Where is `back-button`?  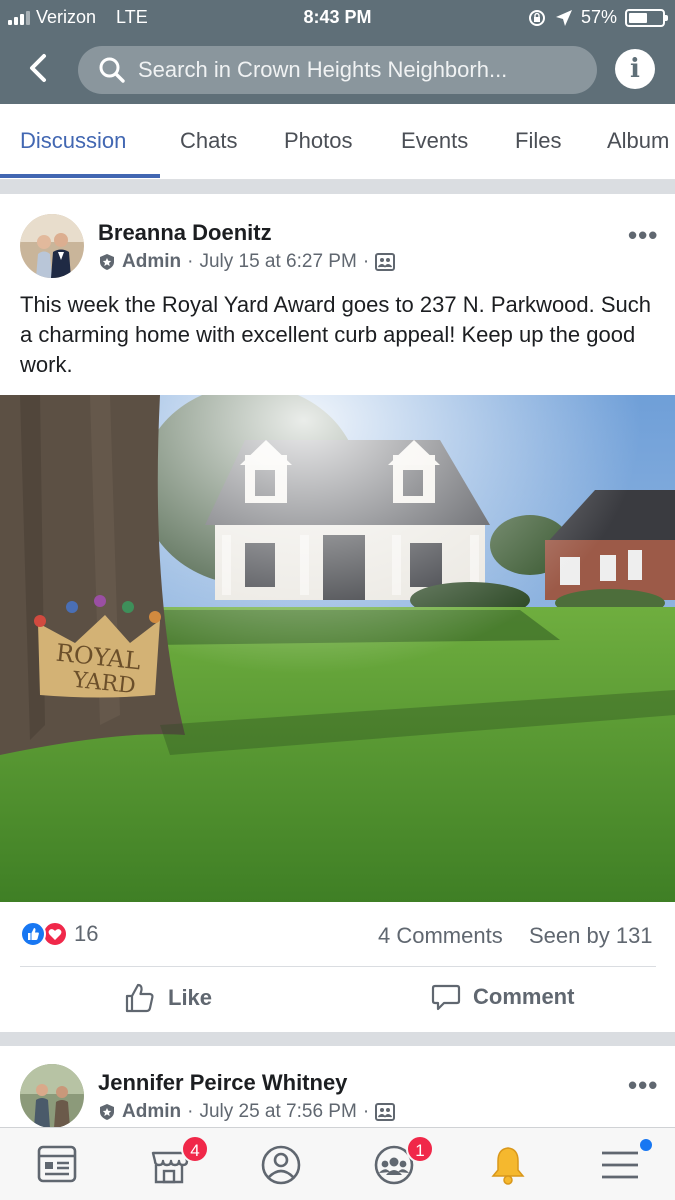 back-button is located at coordinates (39, 68).